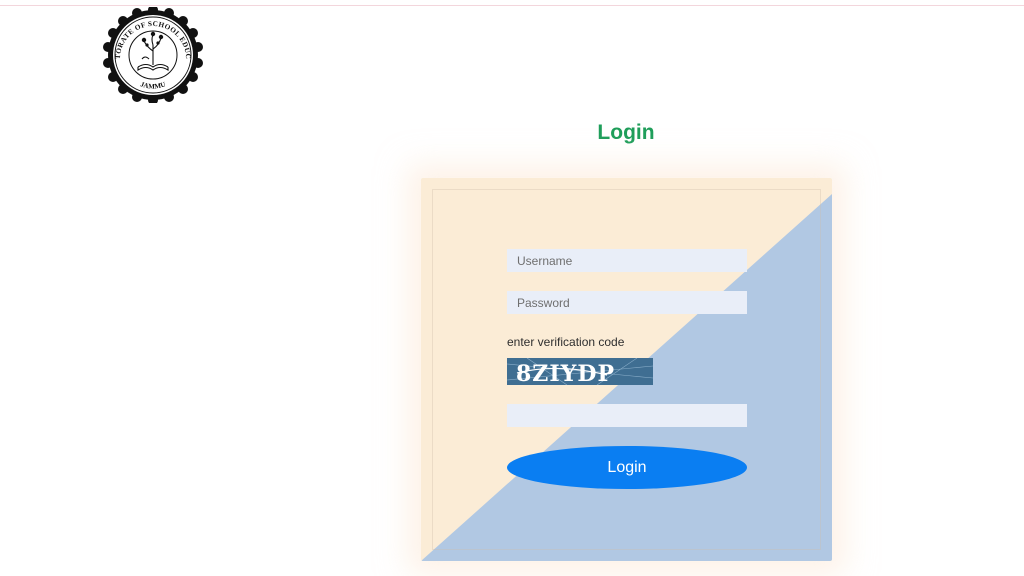 The height and width of the screenshot is (576, 1024). What do you see at coordinates (580, 371) in the screenshot?
I see `captcha-image: 8ZIYDP` at bounding box center [580, 371].